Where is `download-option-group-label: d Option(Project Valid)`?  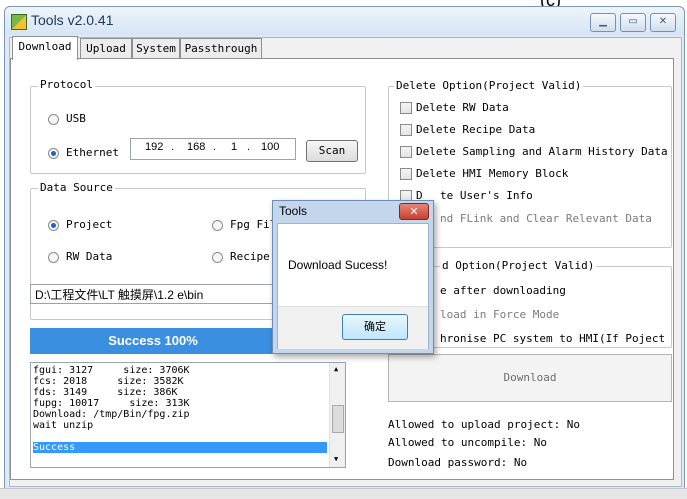
download-option-group-label: d Option(Project Valid) is located at coordinates (518, 265).